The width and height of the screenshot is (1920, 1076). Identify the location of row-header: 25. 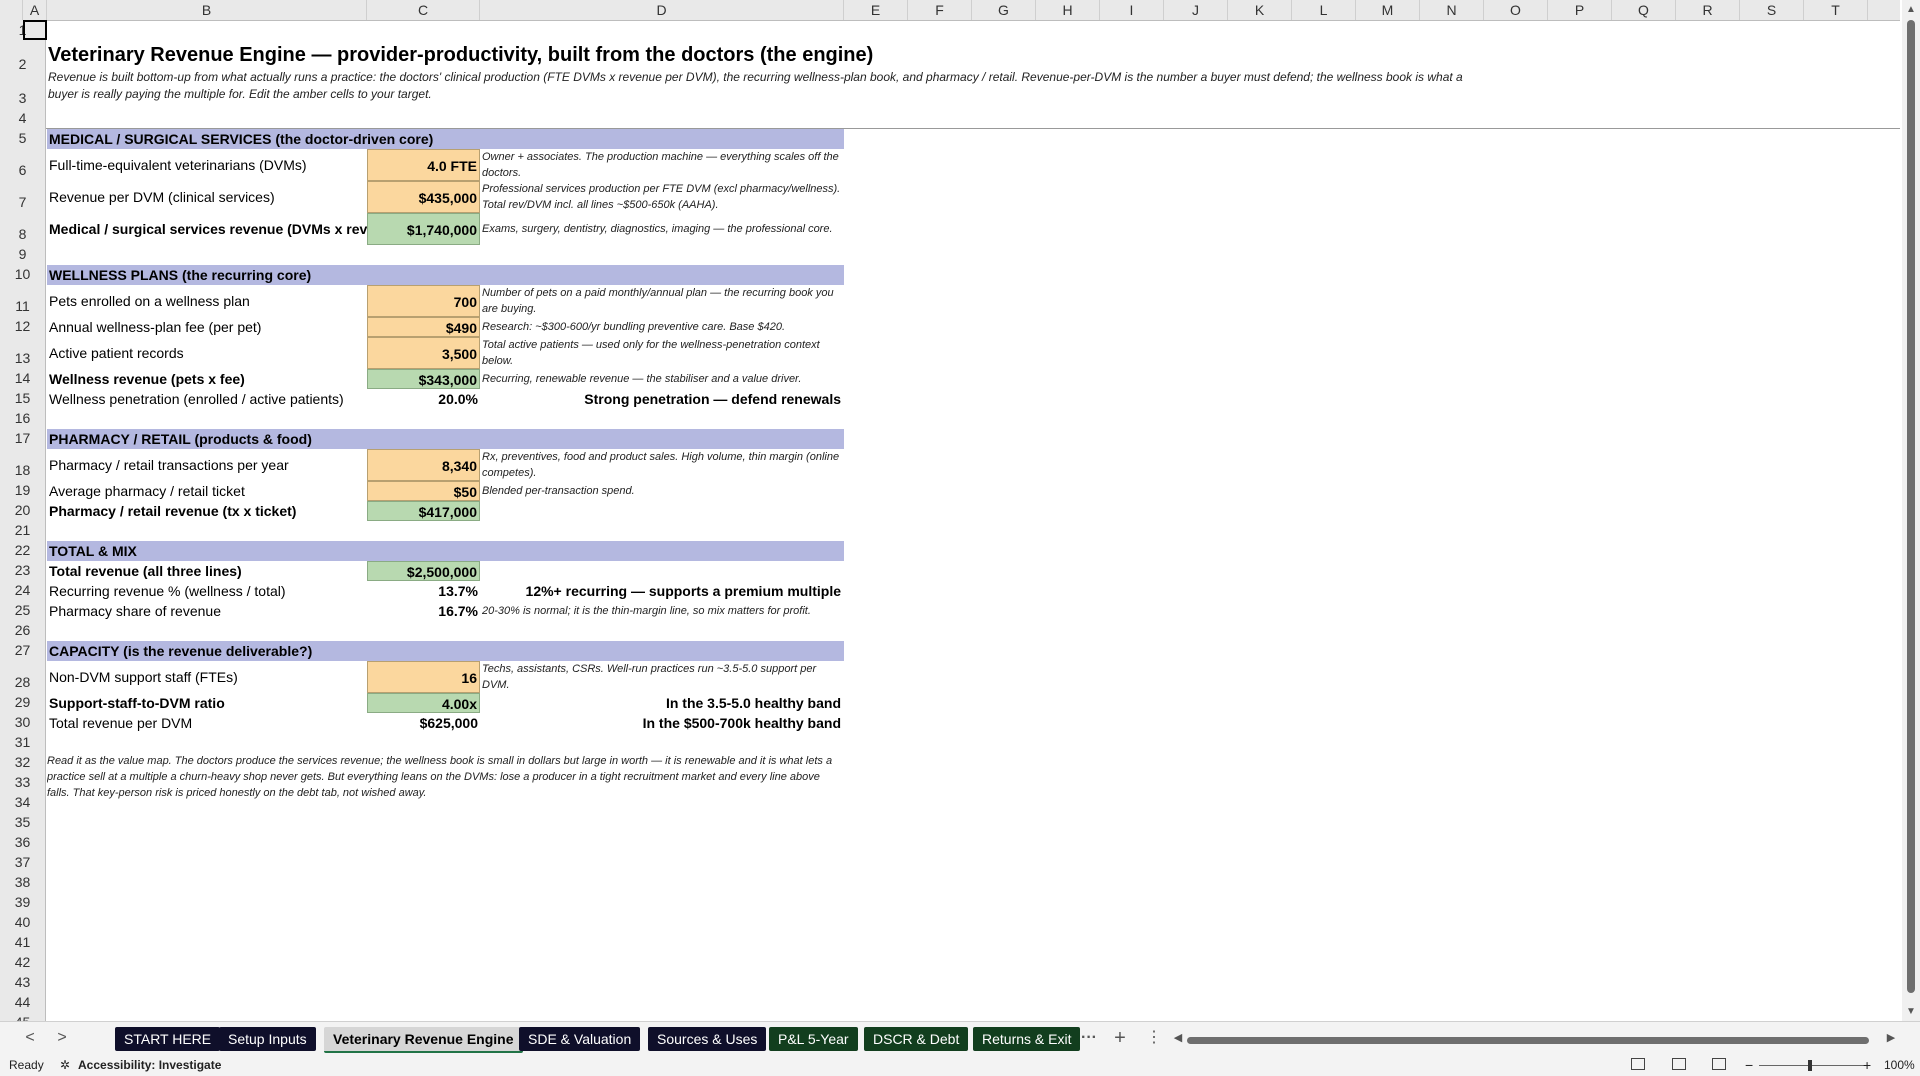
(22, 610).